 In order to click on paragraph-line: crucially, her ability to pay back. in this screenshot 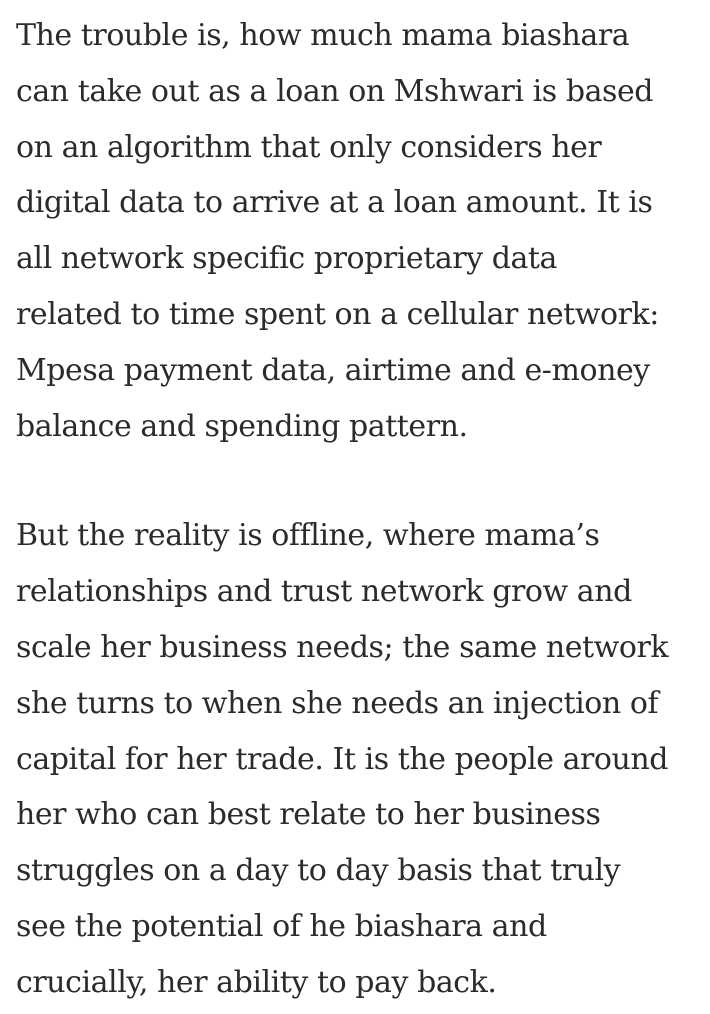, I will do `click(256, 982)`.